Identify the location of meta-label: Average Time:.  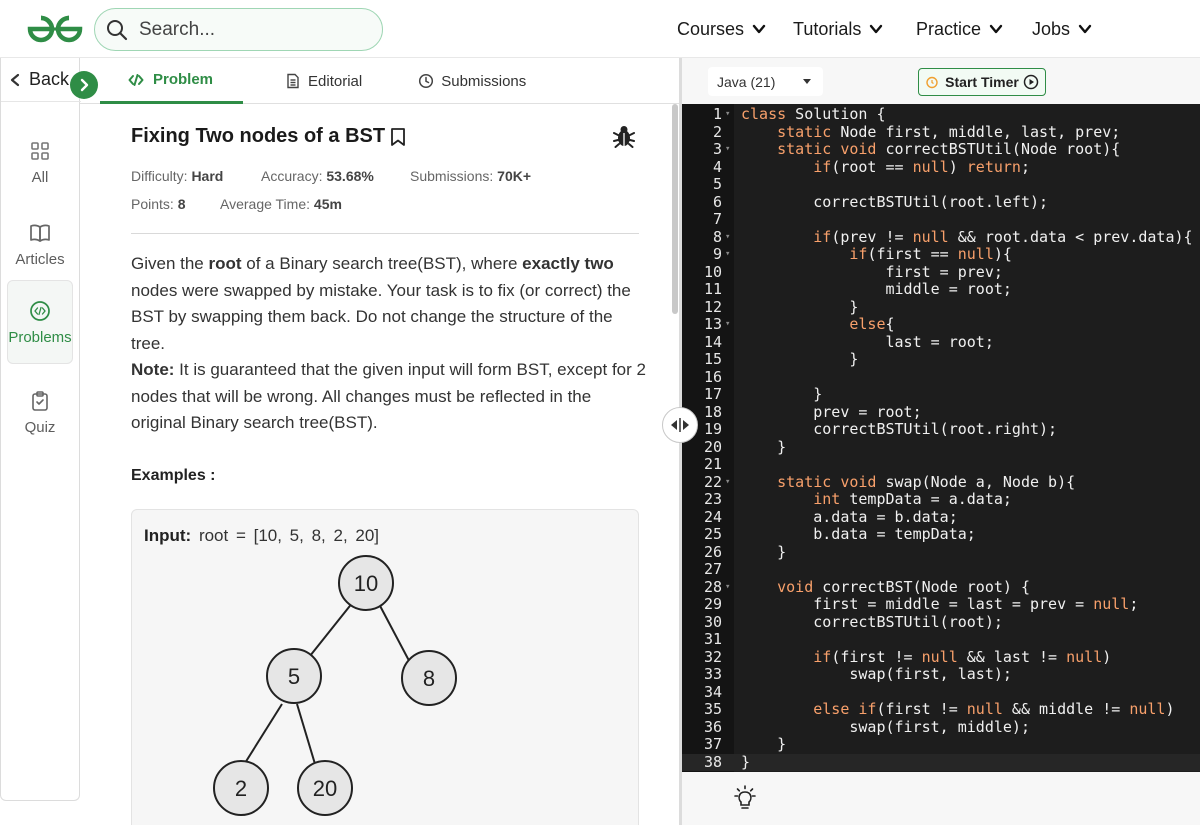
(265, 204).